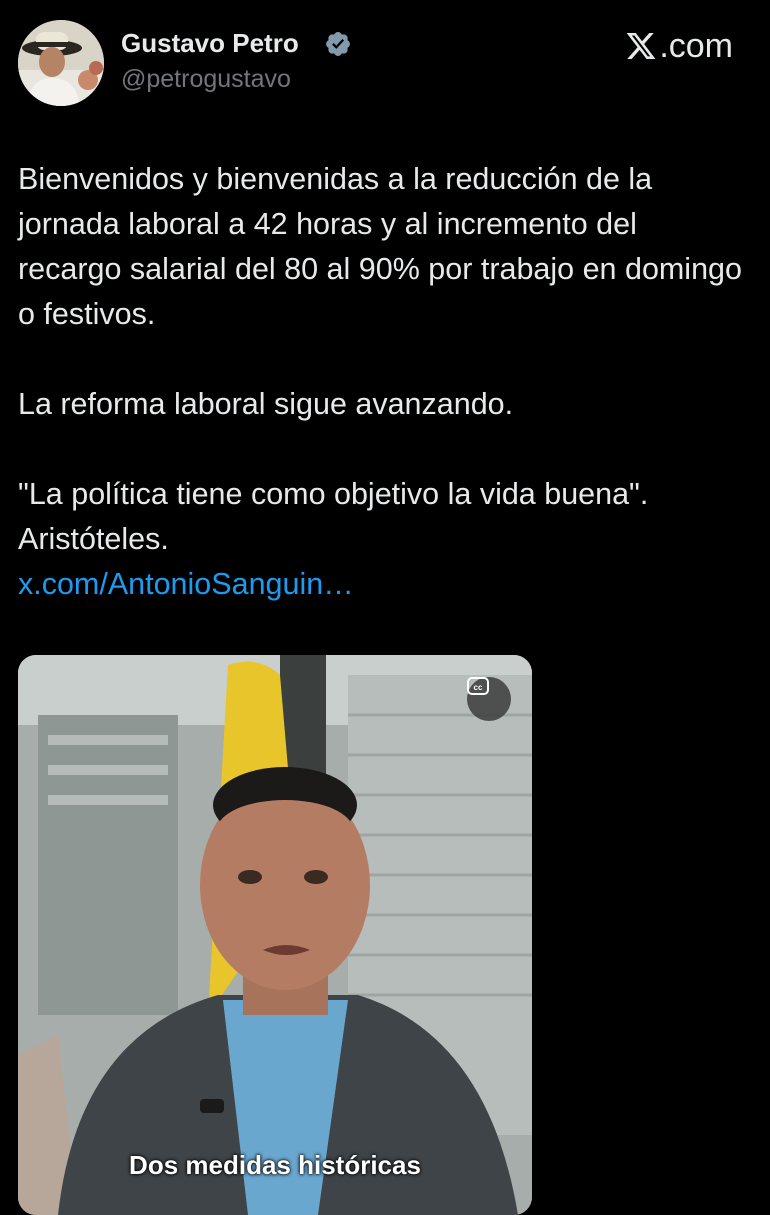 The width and height of the screenshot is (770, 1215). I want to click on svg-text: cc, so click(478, 687).